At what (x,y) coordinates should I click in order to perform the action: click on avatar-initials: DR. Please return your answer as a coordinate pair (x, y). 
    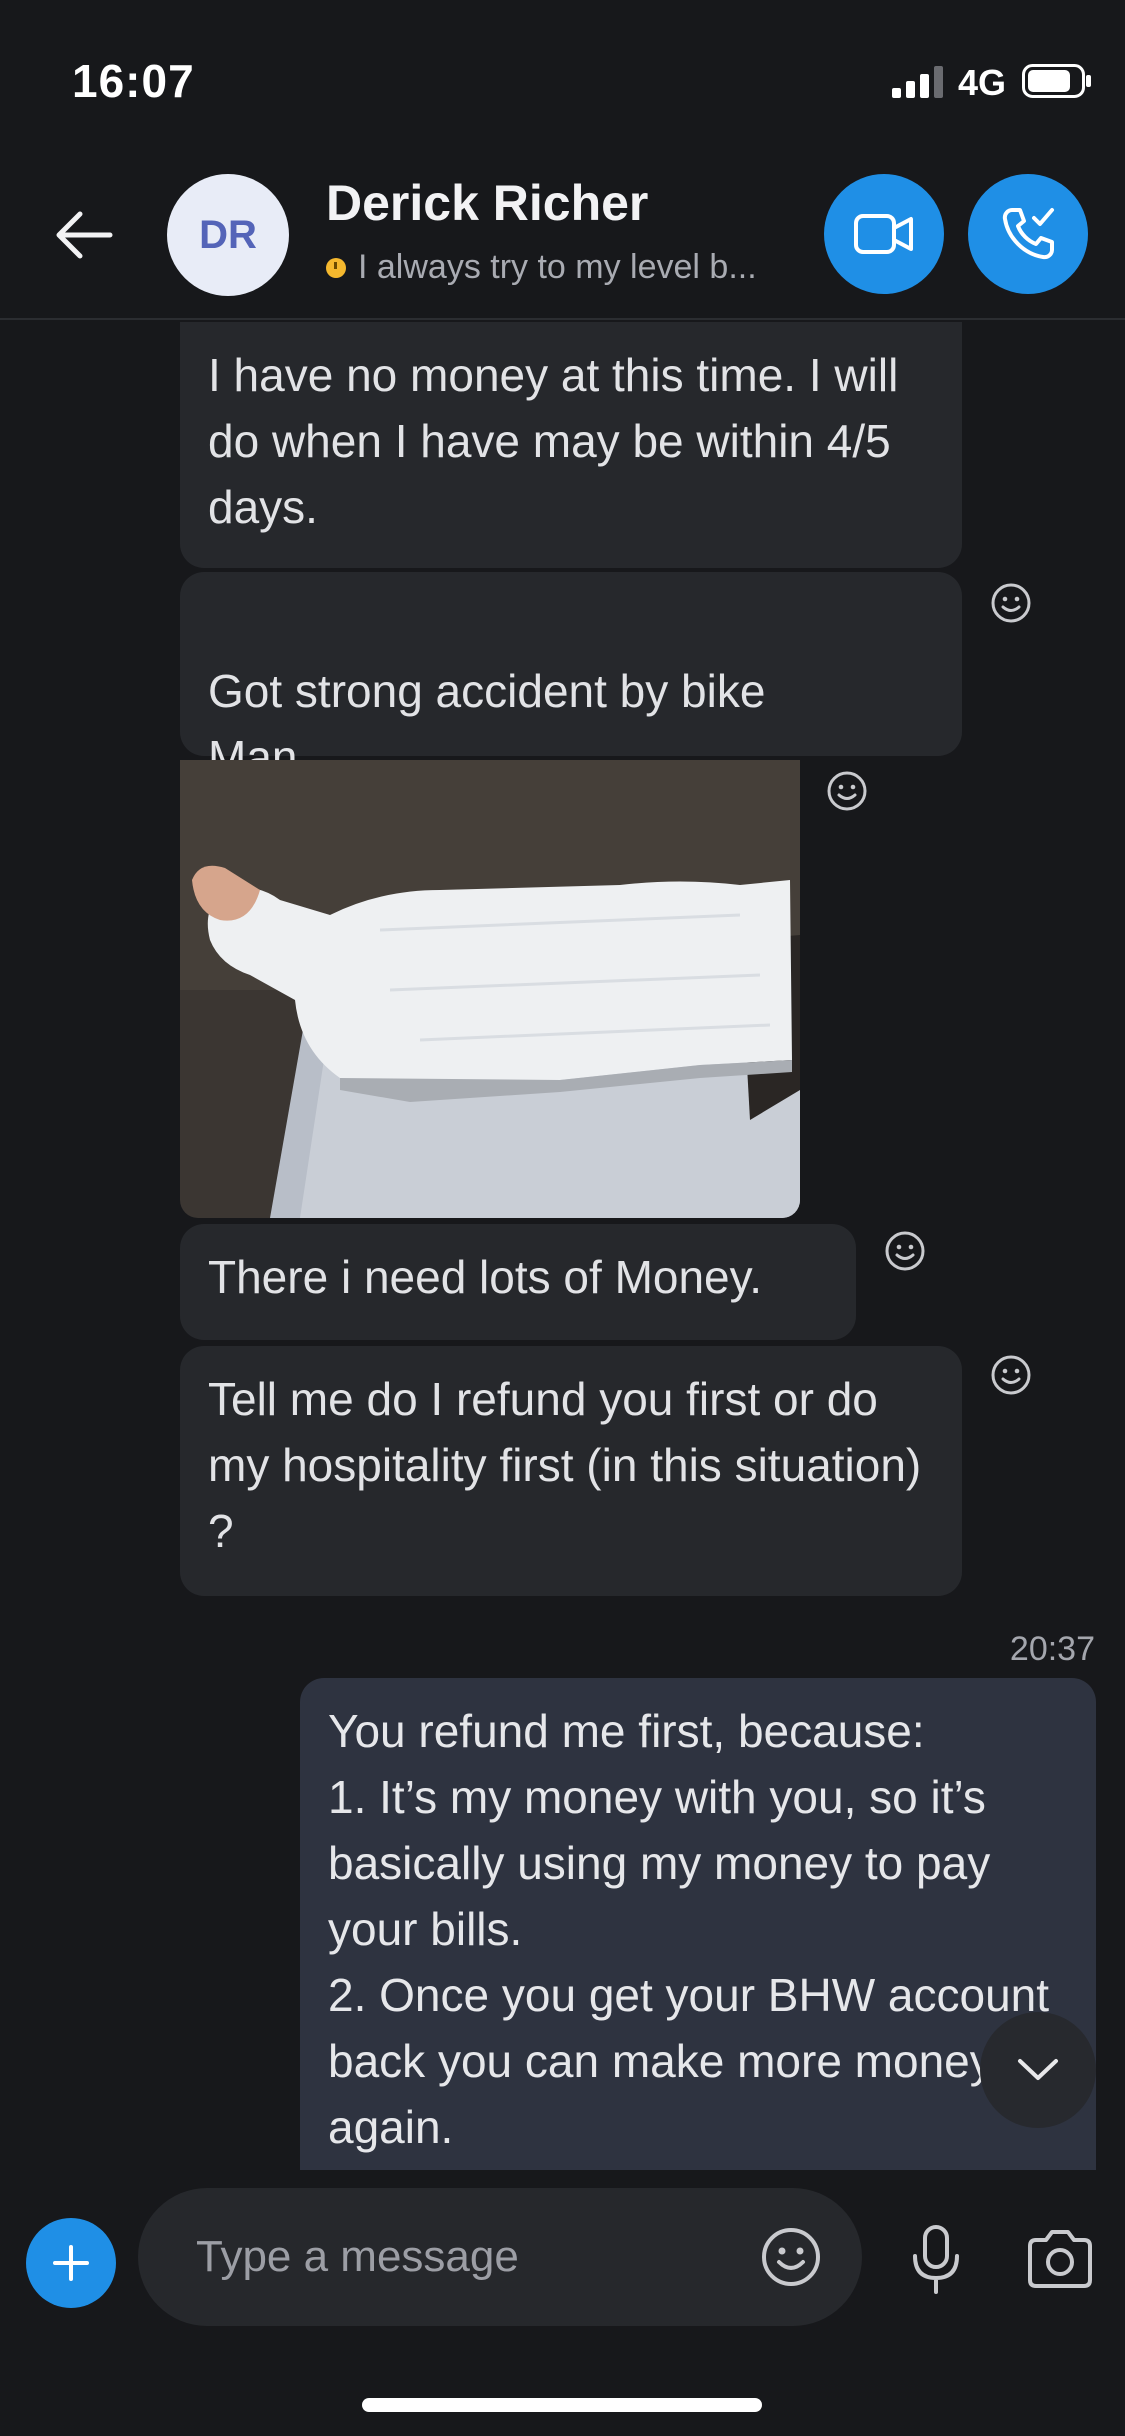
    Looking at the image, I should click on (228, 234).